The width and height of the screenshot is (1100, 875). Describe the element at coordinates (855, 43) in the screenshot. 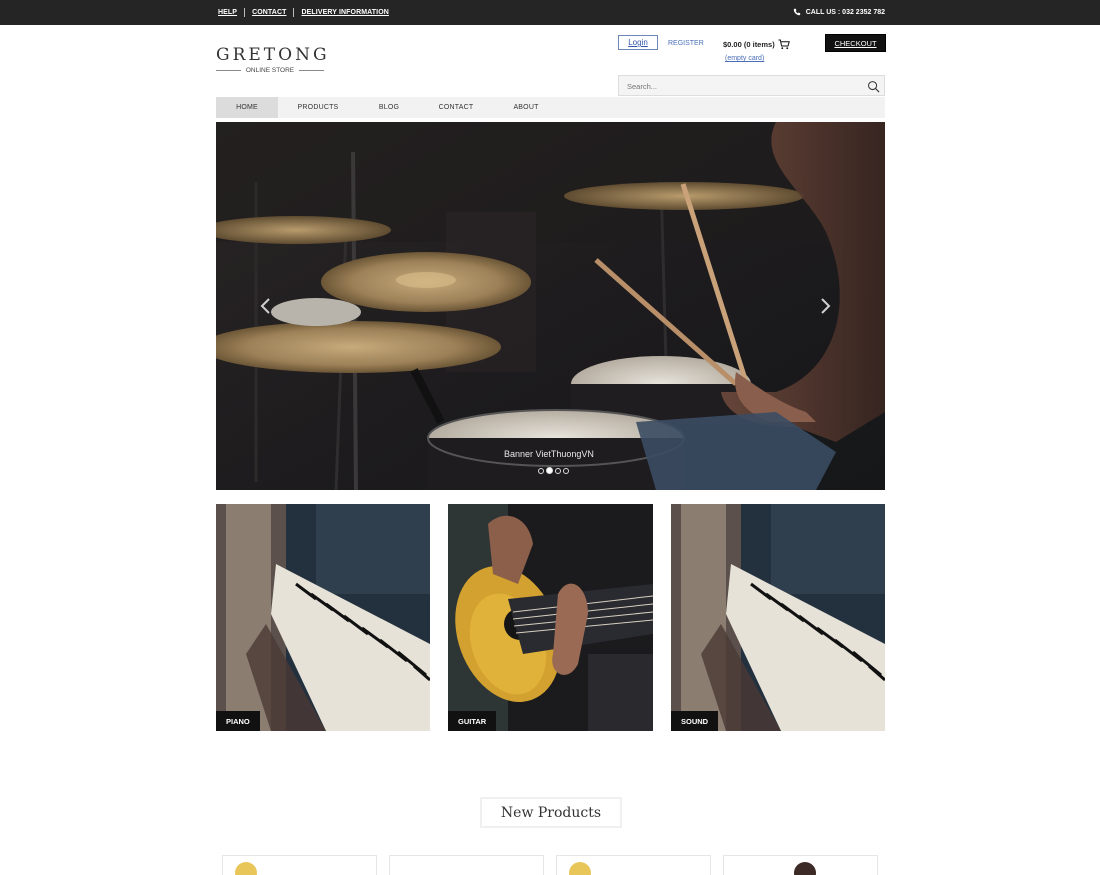

I see `checkout-button: CHECKOUT` at that location.